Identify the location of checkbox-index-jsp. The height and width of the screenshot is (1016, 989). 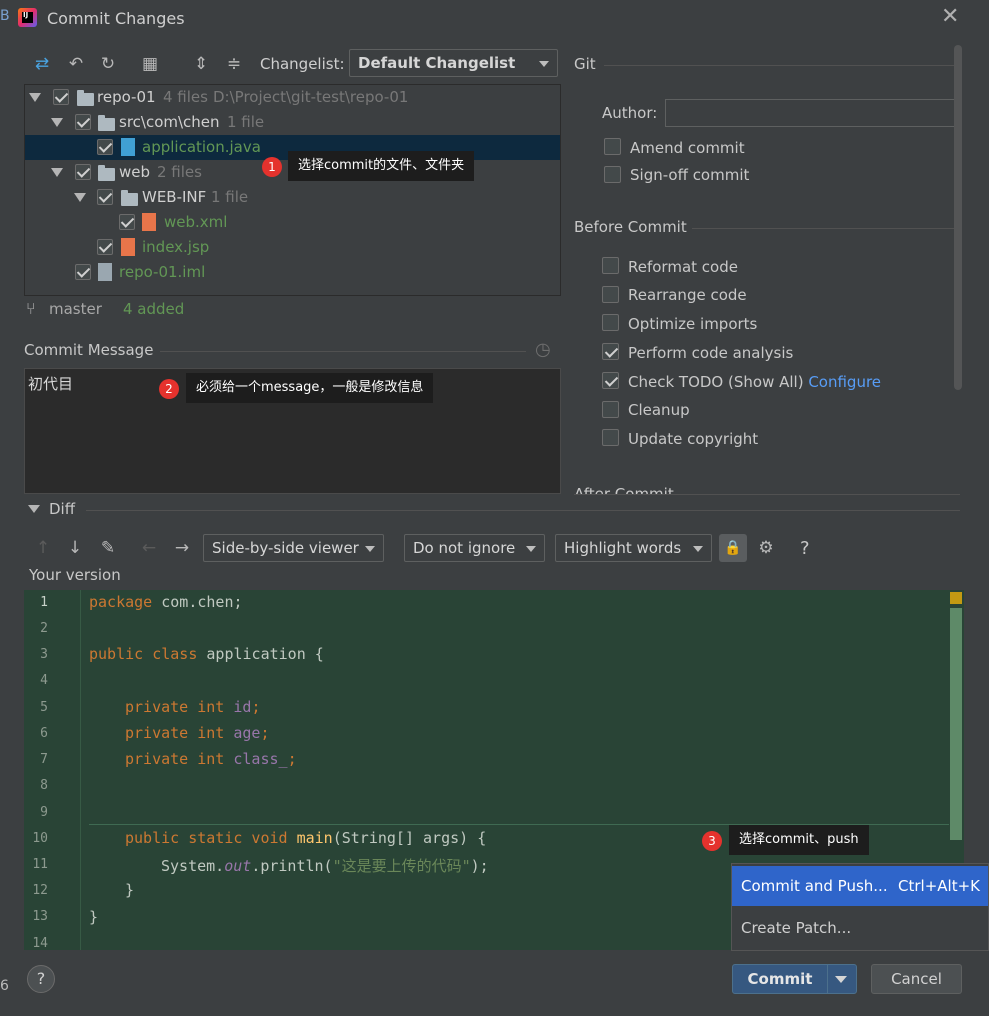
(105, 247).